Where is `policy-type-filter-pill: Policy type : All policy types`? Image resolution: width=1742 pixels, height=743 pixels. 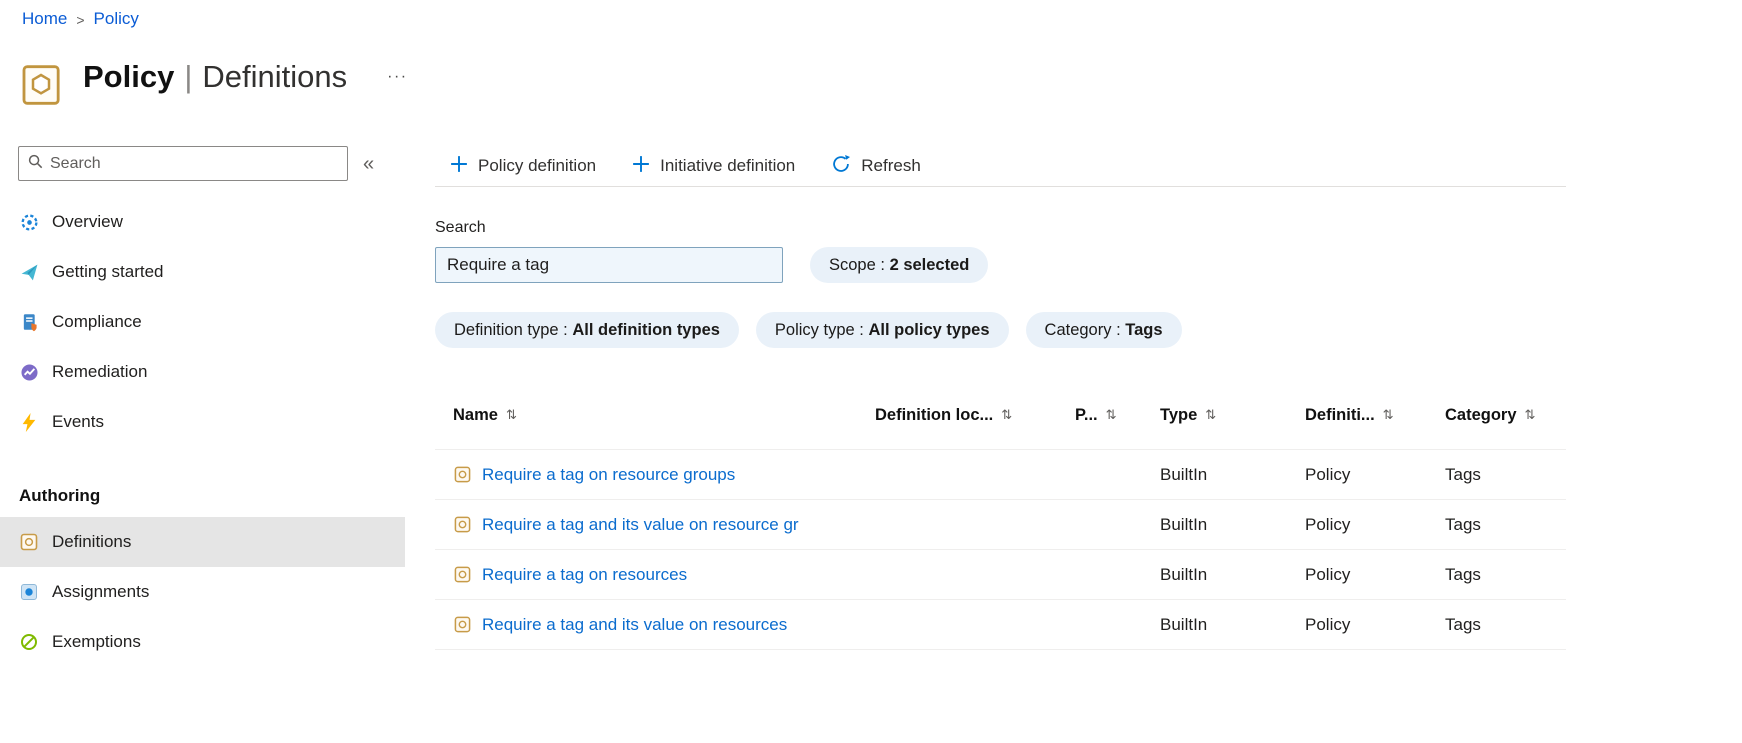 policy-type-filter-pill: Policy type : All policy types is located at coordinates (882, 330).